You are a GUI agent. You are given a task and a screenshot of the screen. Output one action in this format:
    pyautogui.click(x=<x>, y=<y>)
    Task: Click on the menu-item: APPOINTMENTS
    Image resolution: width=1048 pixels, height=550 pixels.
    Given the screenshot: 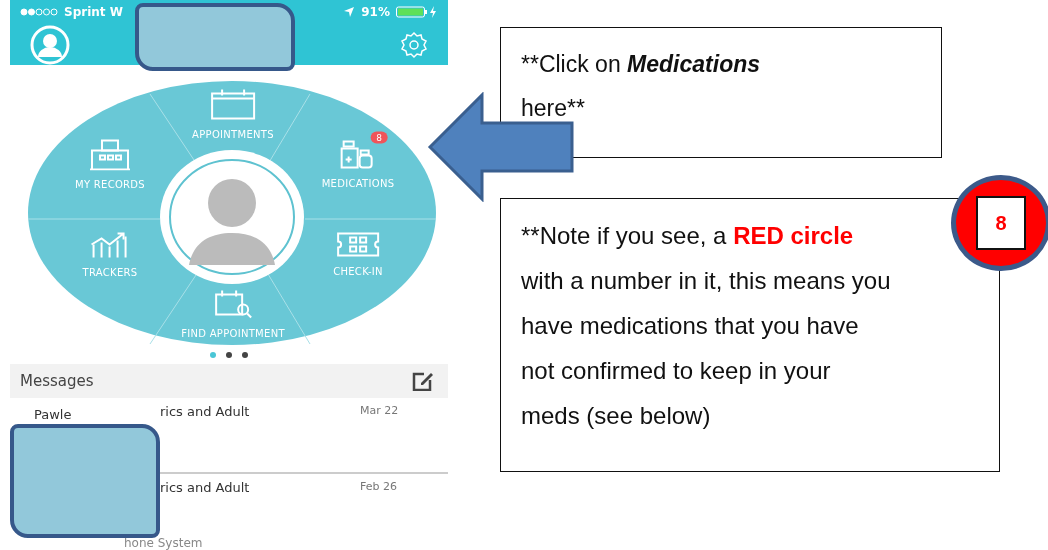 What is the action you would take?
    pyautogui.click(x=233, y=109)
    